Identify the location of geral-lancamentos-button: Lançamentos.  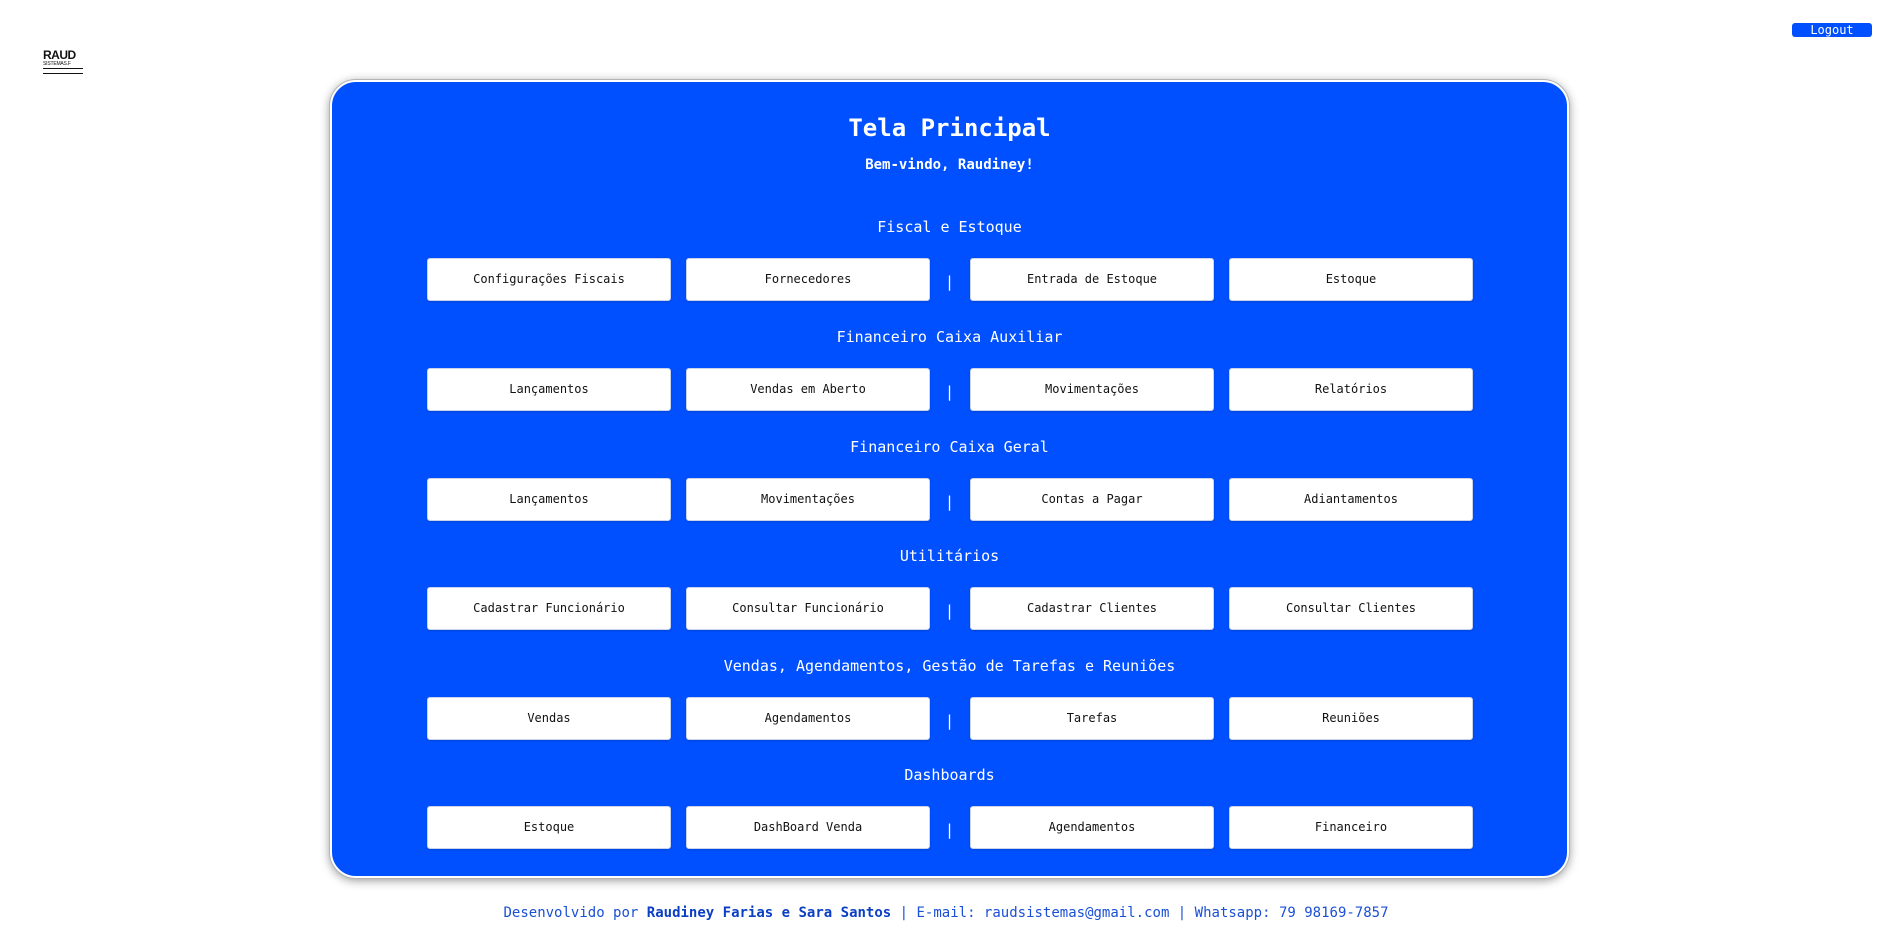
(549, 499).